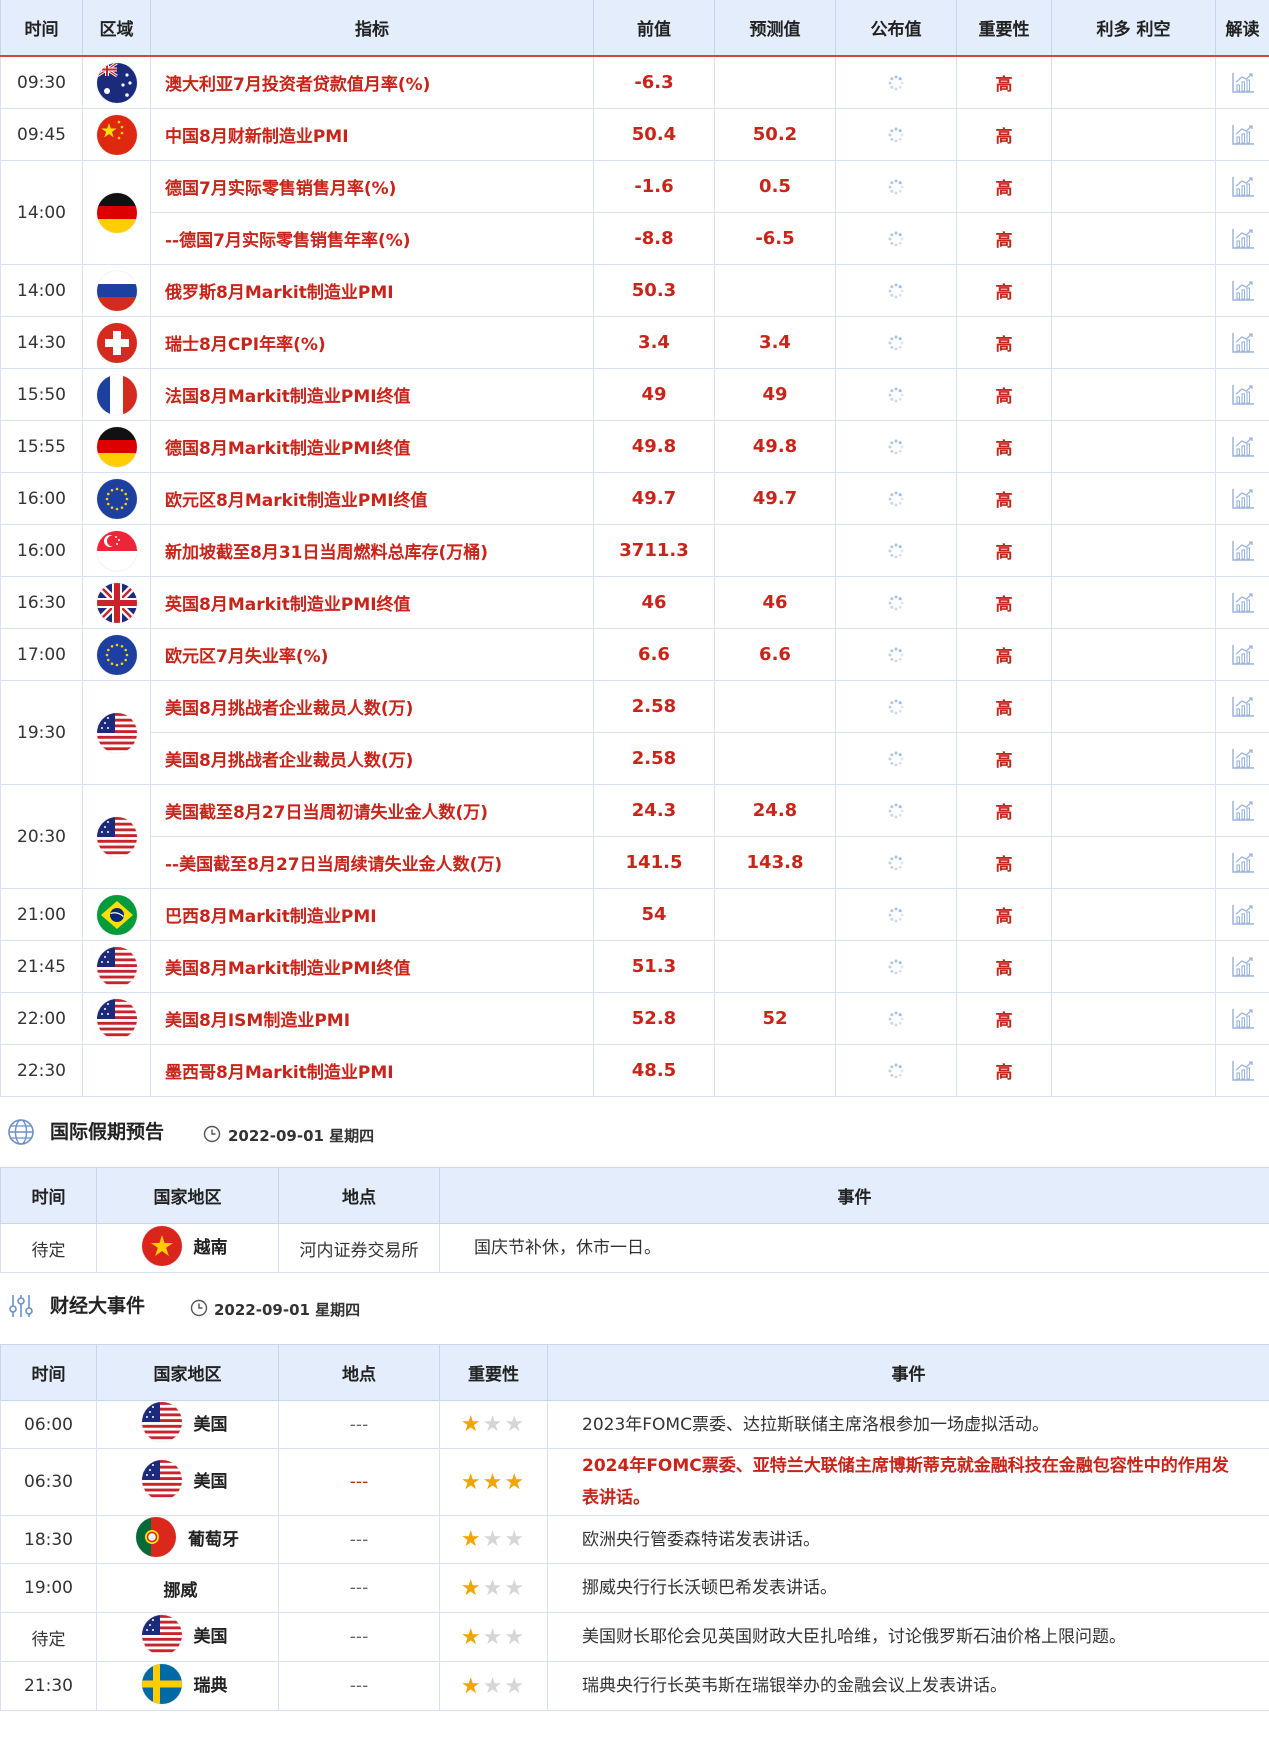  I want to click on col-header-analysis: 解读, so click(1242, 28).